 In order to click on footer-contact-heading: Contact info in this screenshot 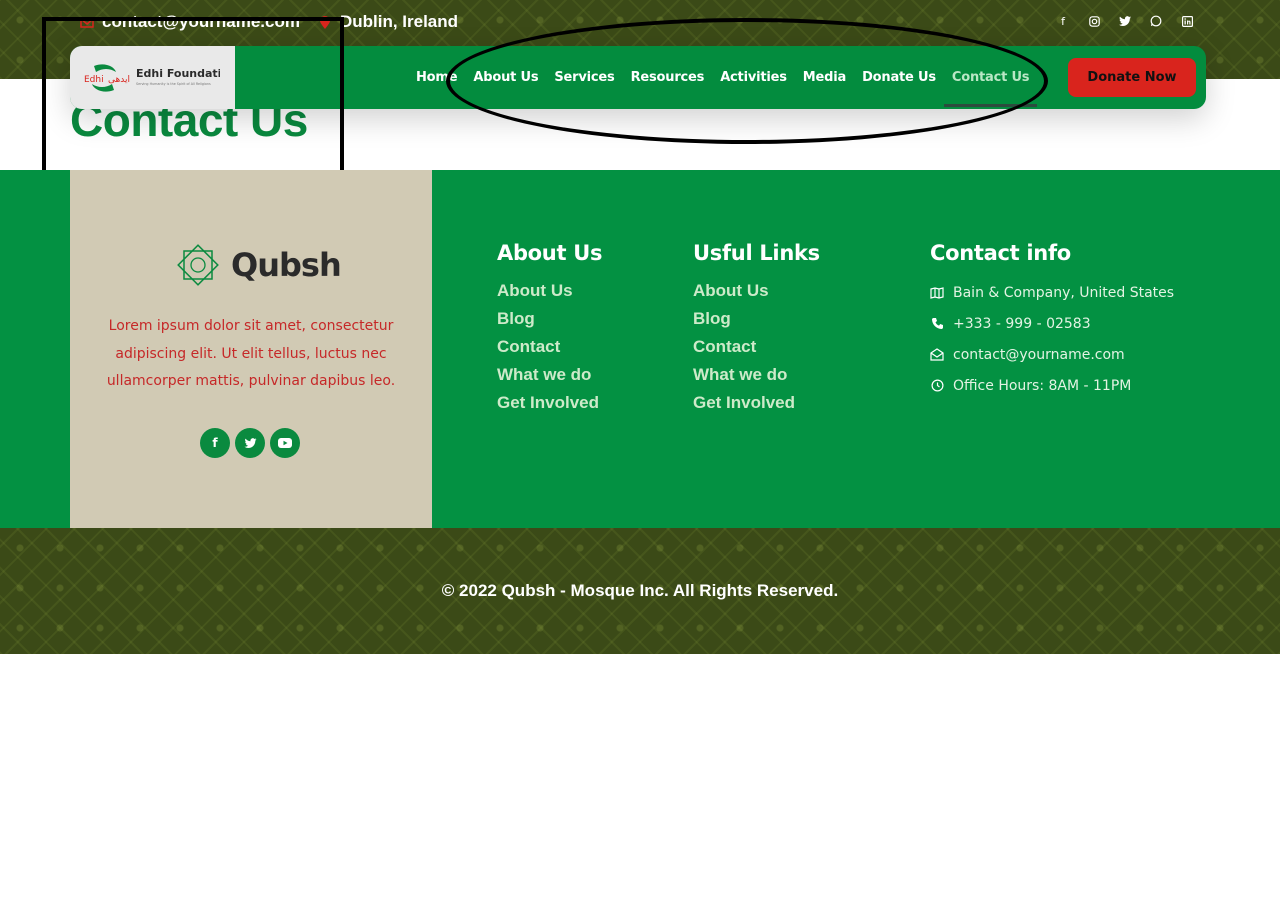, I will do `click(1000, 253)`.